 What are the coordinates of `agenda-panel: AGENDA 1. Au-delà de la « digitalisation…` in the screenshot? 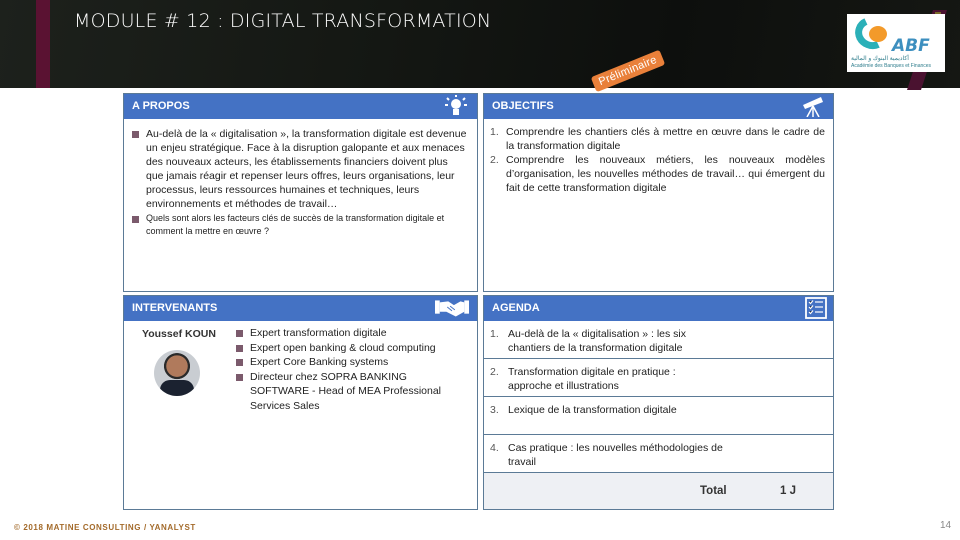 It's located at (658, 402).